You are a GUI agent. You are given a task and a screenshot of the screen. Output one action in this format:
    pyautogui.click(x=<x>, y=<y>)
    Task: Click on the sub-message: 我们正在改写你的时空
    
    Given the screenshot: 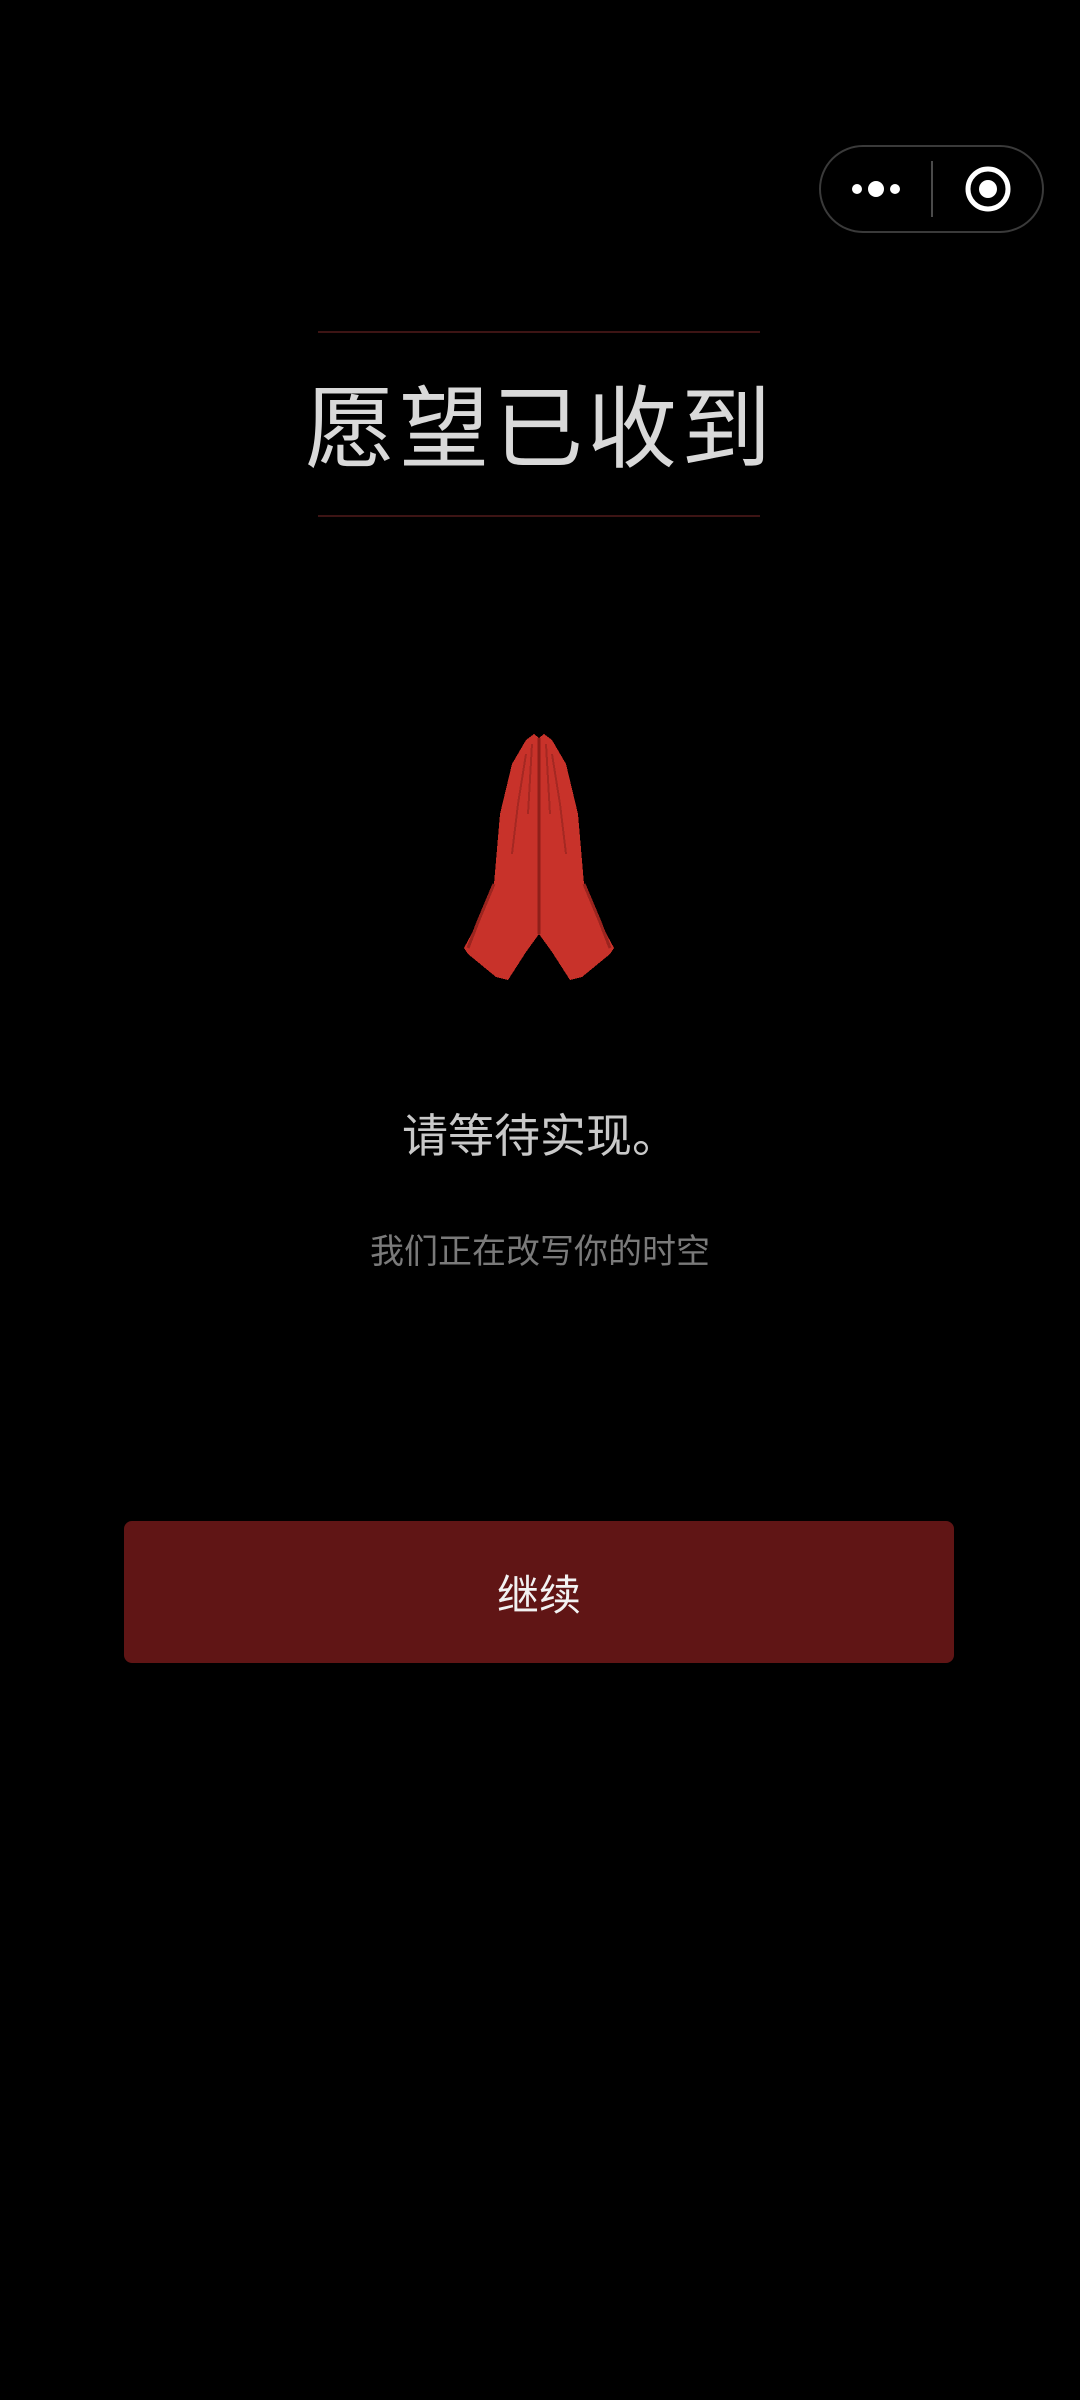 What is the action you would take?
    pyautogui.click(x=540, y=1252)
    